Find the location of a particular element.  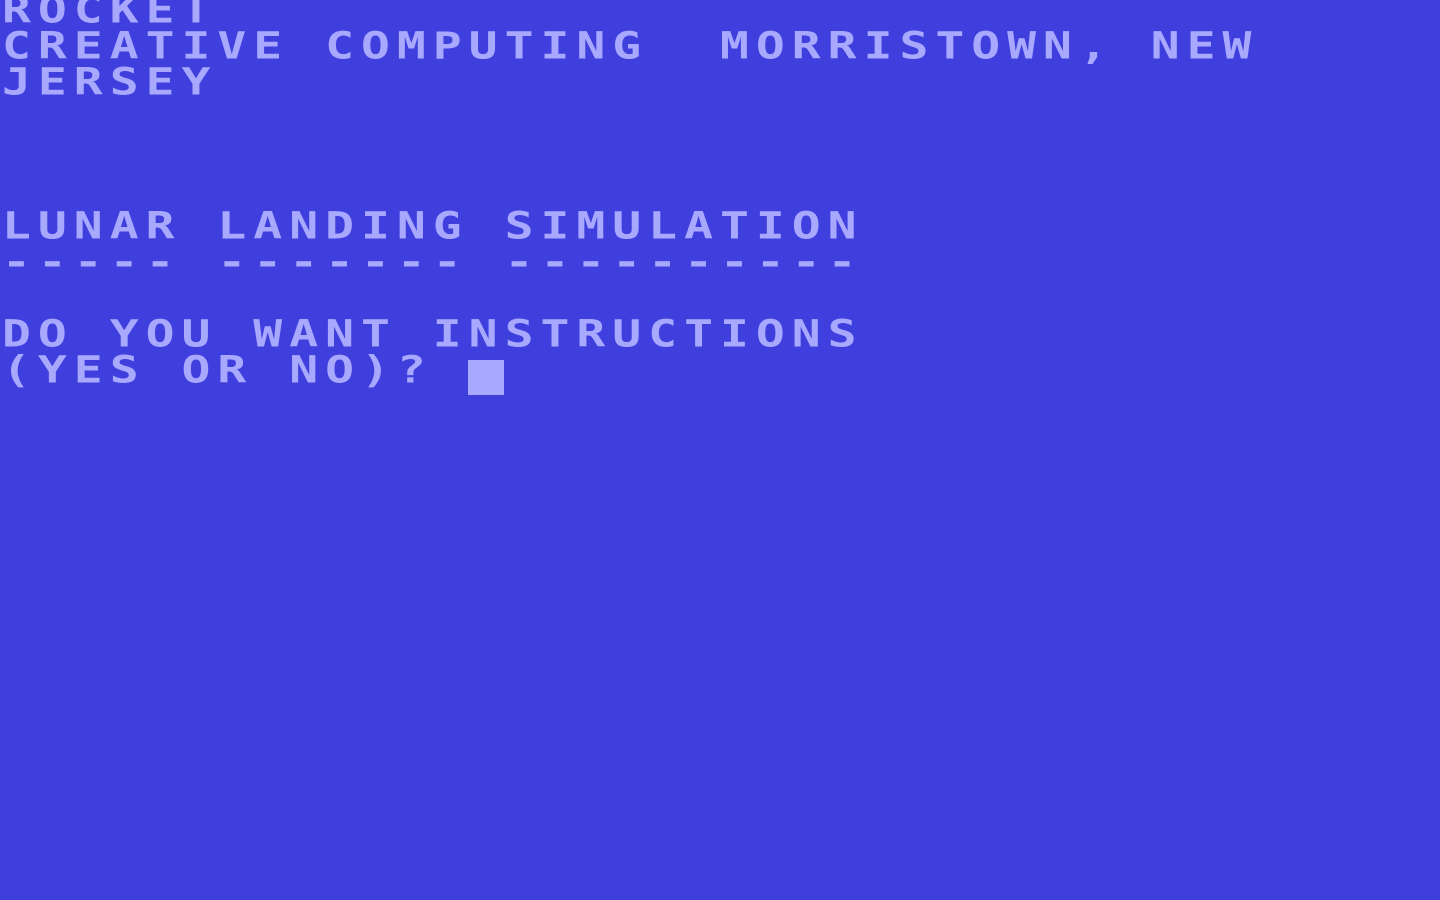

line-title-underline: ----- ------- ---------- is located at coordinates (433, 262).